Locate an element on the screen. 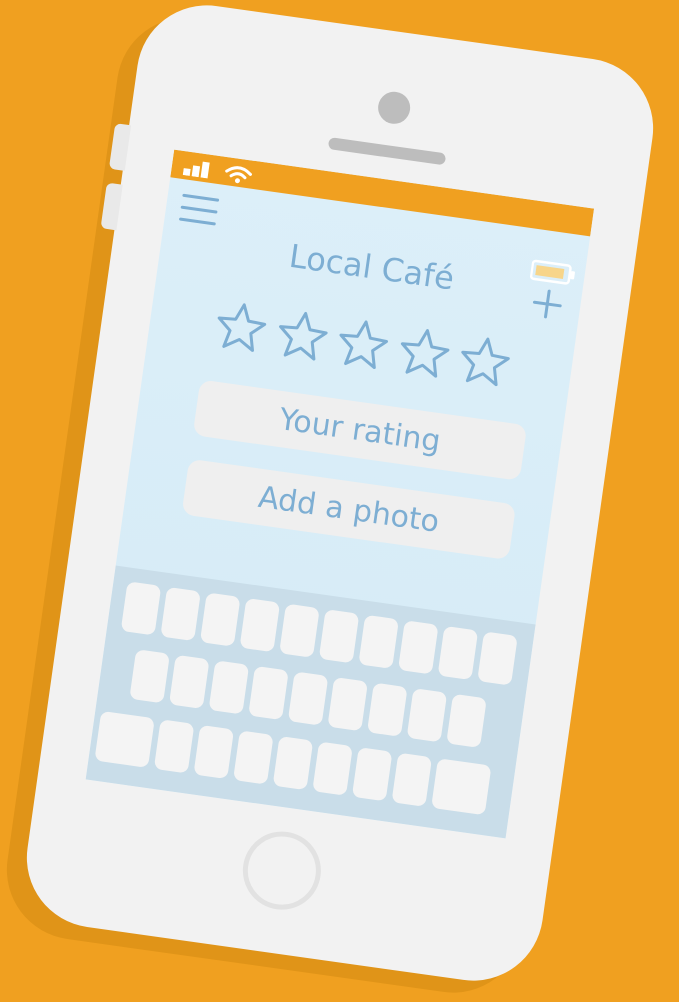  signal-icon is located at coordinates (196, 170).